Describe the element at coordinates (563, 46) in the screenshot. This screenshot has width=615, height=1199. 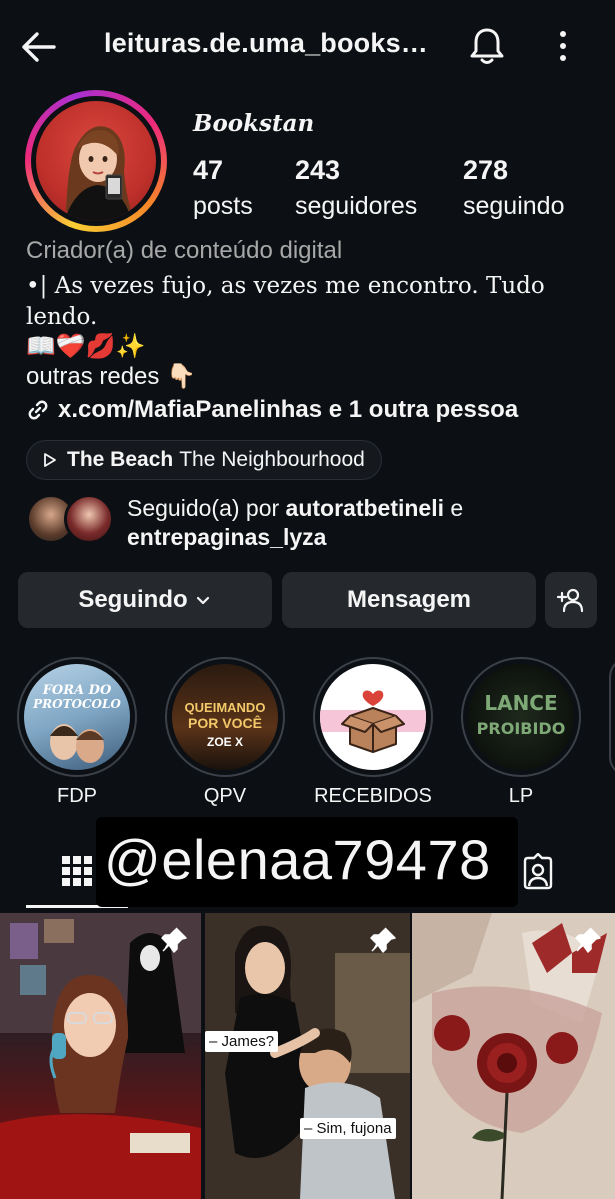
I see `more-vertical-icon` at that location.